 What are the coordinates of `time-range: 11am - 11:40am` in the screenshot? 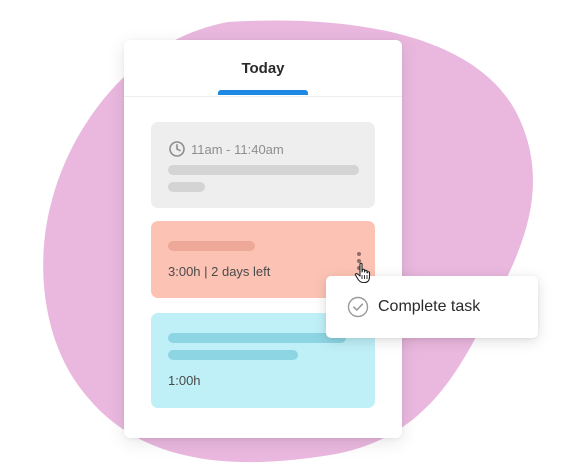 It's located at (237, 149).